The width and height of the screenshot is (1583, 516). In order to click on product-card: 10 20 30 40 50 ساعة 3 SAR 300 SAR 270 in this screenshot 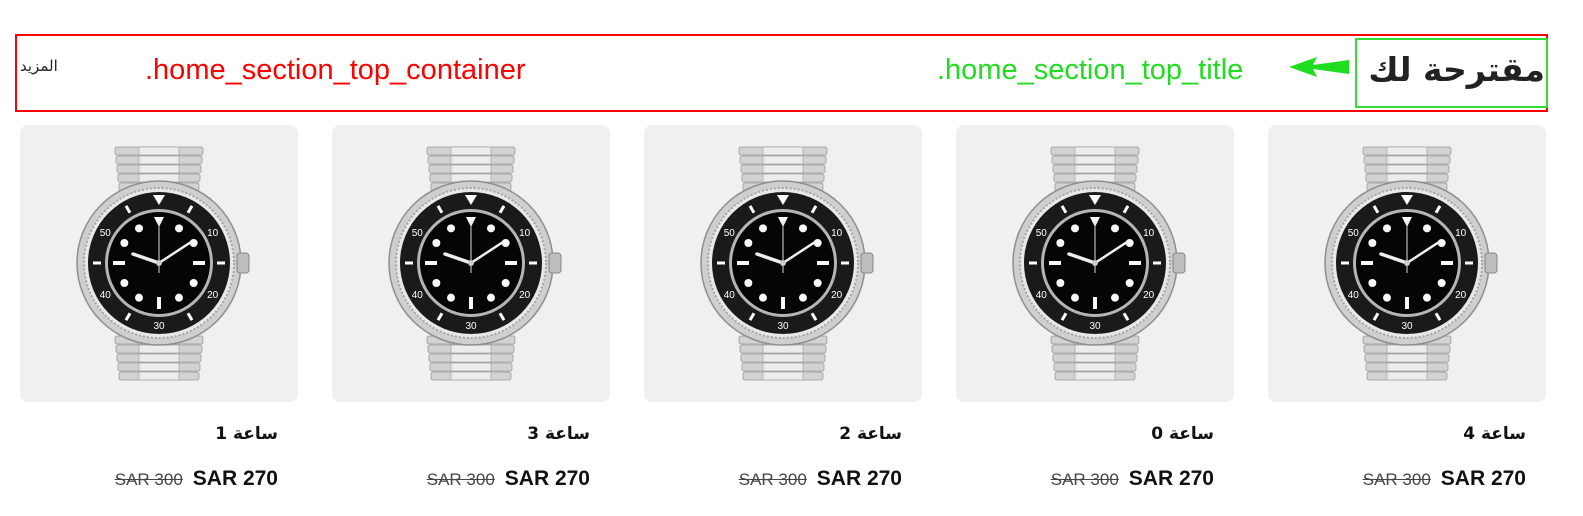, I will do `click(471, 312)`.